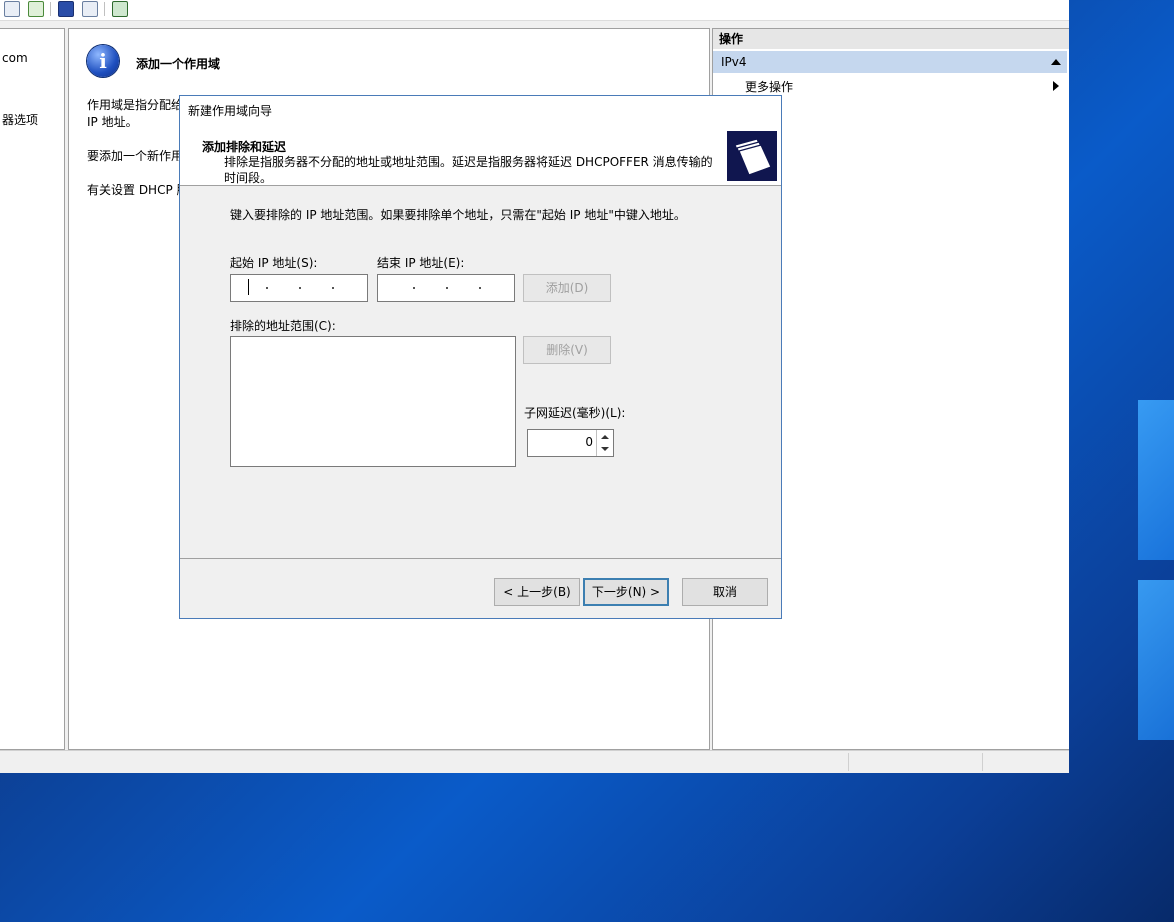 The image size is (1174, 922). Describe the element at coordinates (575, 413) in the screenshot. I see `subnet-delay-label: 子网延迟(毫秒)(L):` at that location.